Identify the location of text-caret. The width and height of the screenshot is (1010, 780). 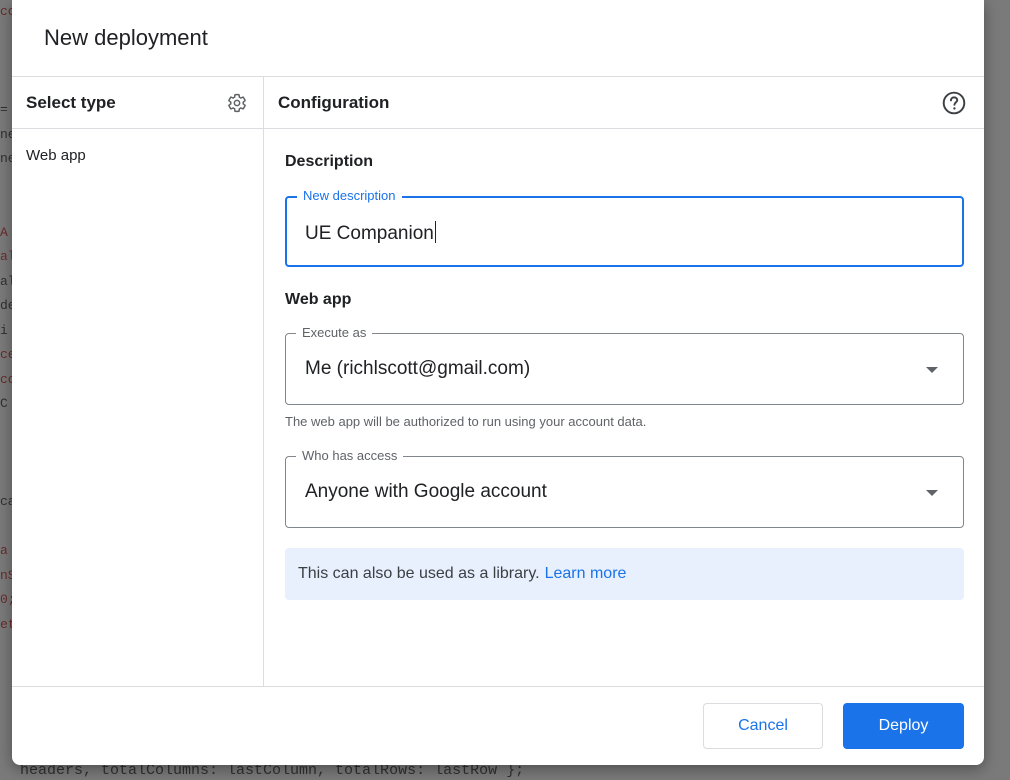
(435, 232).